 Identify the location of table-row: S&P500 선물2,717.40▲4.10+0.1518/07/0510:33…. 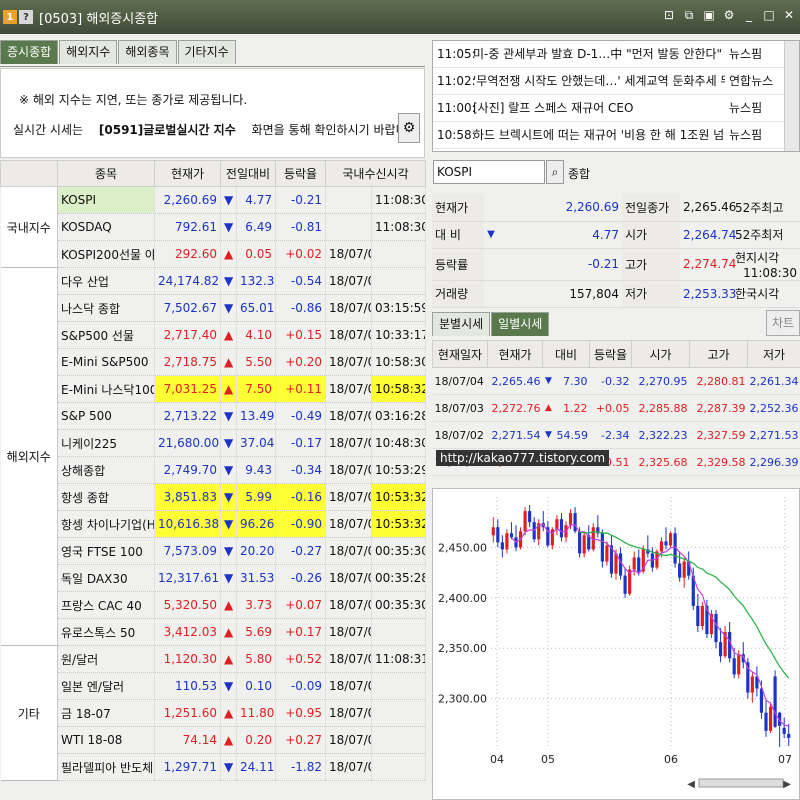
(214, 335).